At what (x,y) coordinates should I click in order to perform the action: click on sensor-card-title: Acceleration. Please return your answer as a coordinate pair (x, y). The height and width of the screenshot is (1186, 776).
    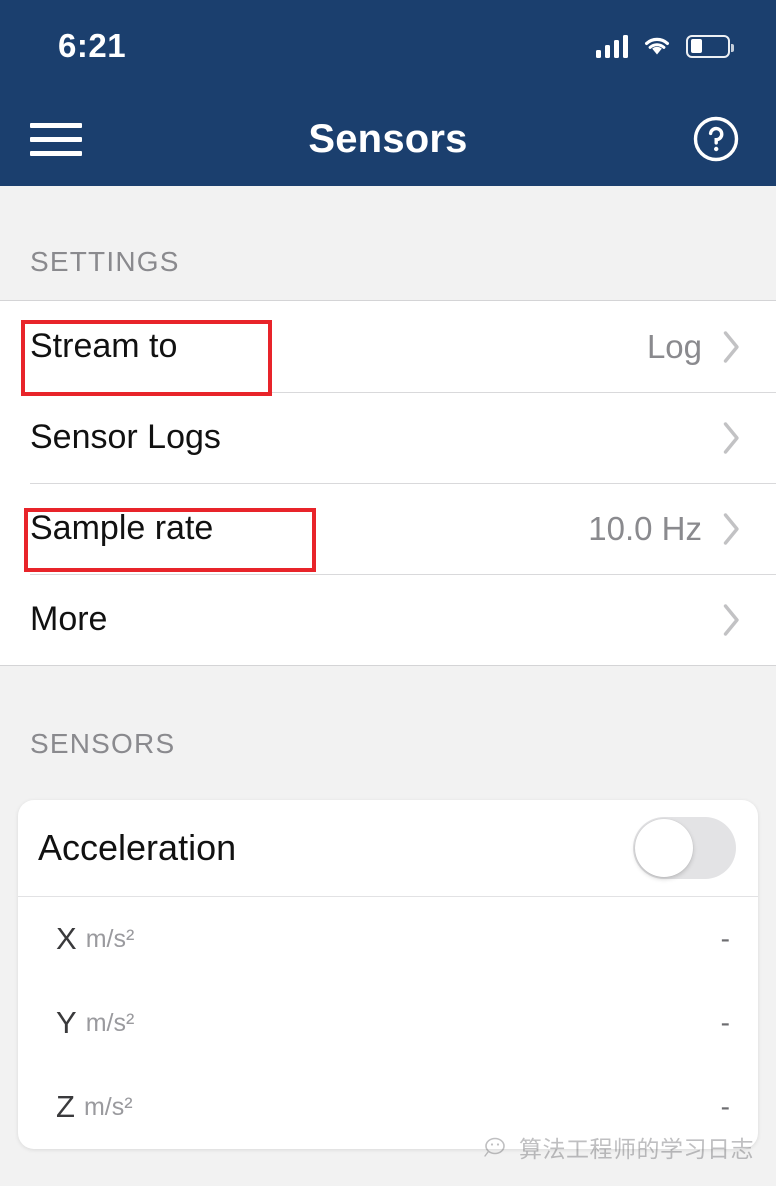
    Looking at the image, I should click on (137, 847).